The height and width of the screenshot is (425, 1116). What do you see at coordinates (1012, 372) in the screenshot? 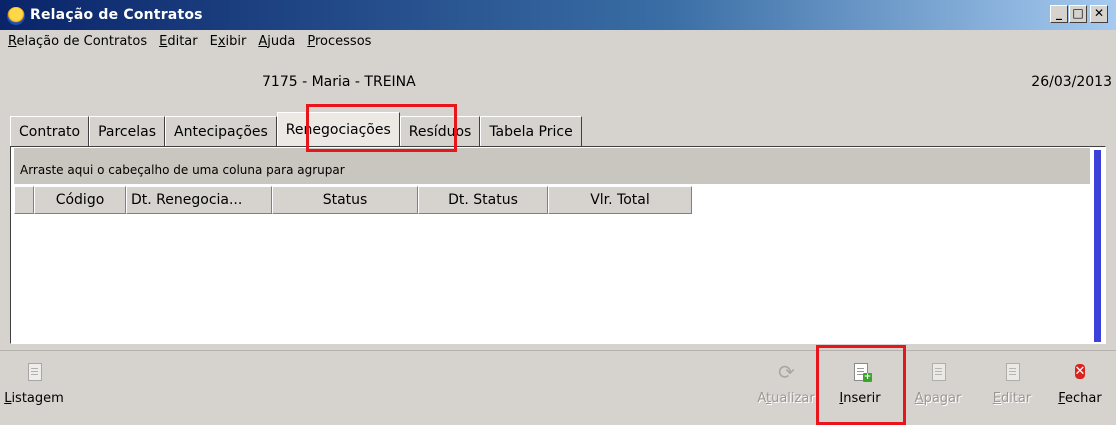
I see `edit-document-icon` at bounding box center [1012, 372].